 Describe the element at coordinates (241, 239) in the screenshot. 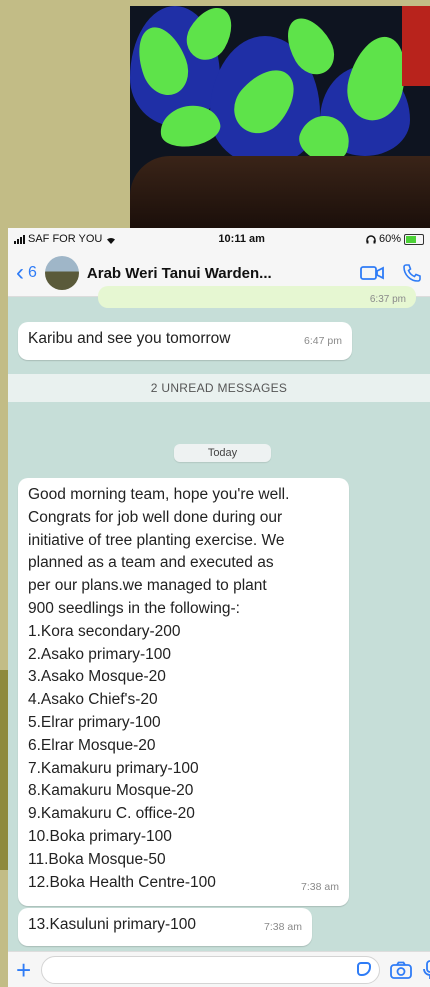

I see `status-time: 10:11 am` at that location.